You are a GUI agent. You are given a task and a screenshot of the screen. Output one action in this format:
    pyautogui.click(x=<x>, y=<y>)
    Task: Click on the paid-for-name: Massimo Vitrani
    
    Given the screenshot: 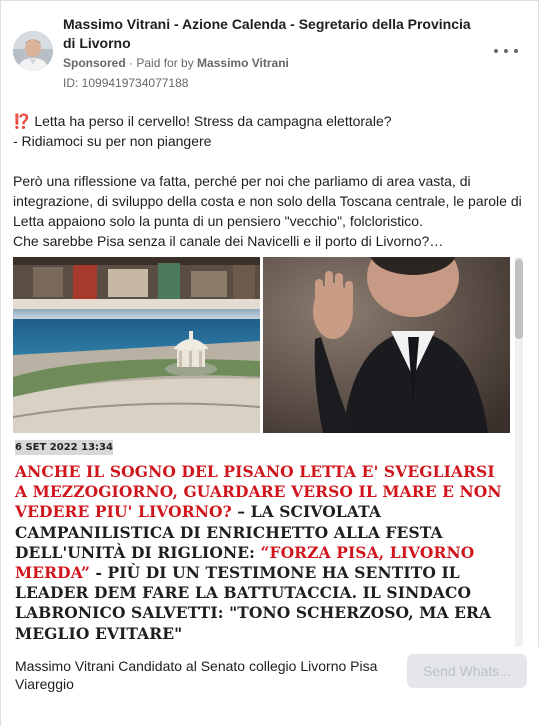 What is the action you would take?
    pyautogui.click(x=243, y=63)
    